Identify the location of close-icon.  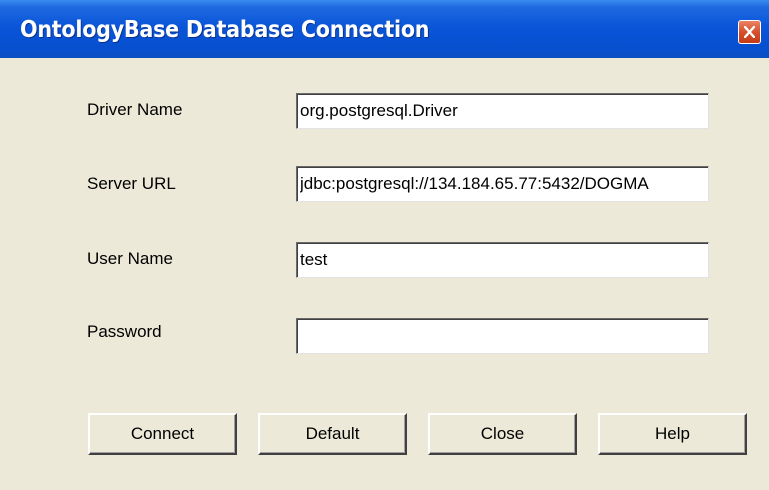
(749, 32).